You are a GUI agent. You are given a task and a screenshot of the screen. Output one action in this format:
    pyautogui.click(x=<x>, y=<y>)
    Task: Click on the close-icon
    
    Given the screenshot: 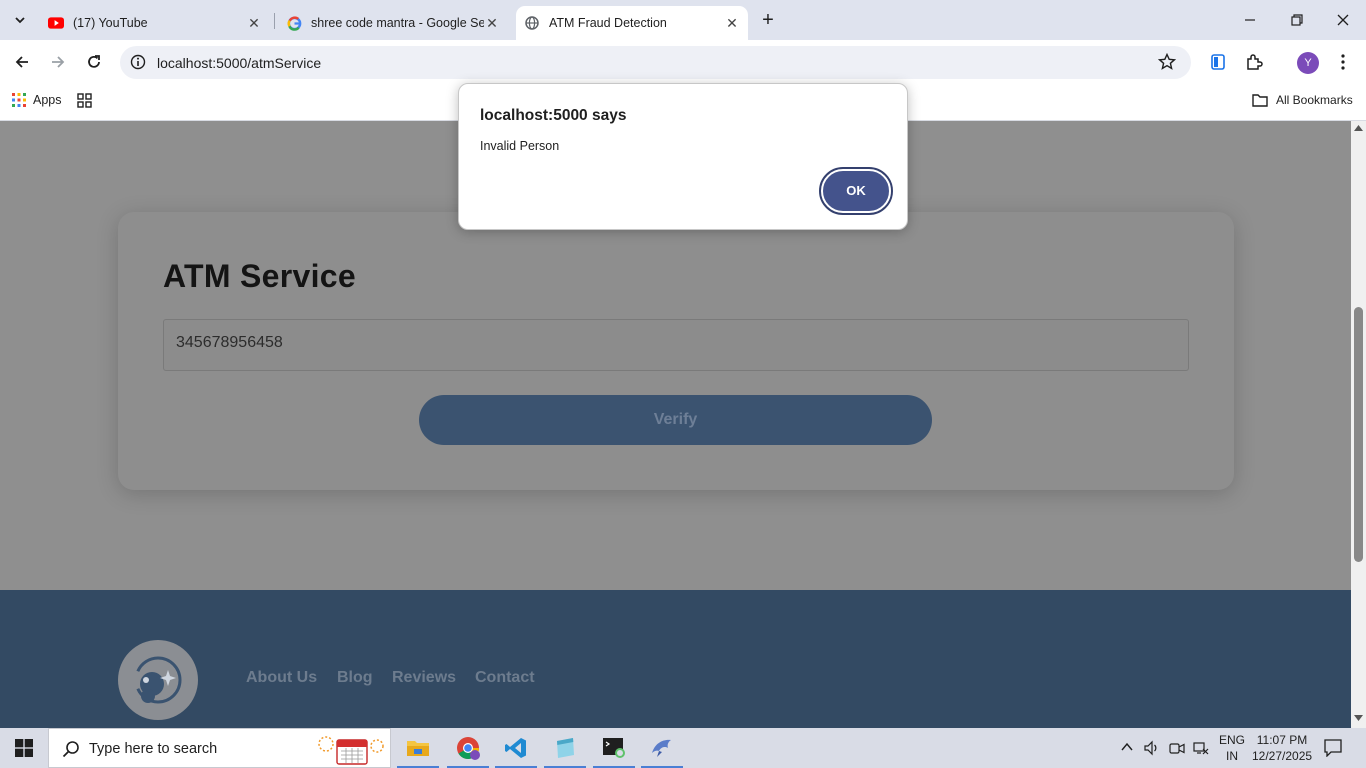 What is the action you would take?
    pyautogui.click(x=1343, y=20)
    